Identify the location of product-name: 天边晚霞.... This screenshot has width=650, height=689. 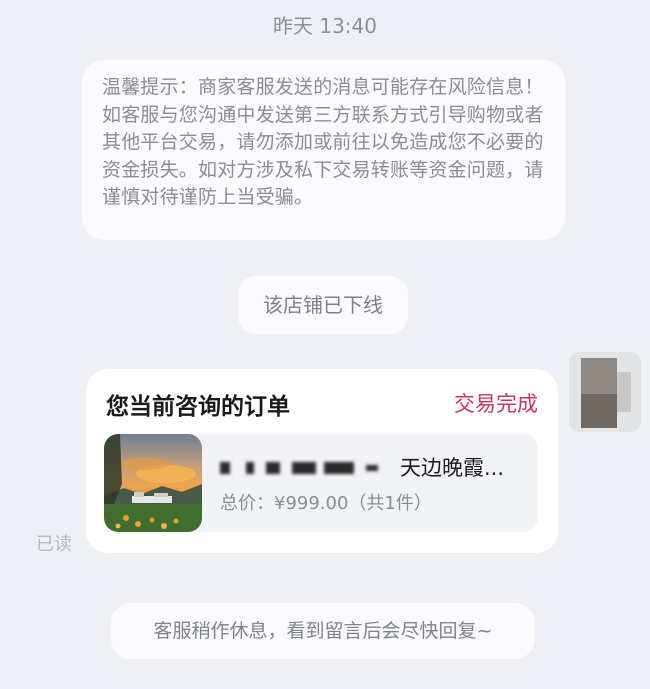
(374, 467).